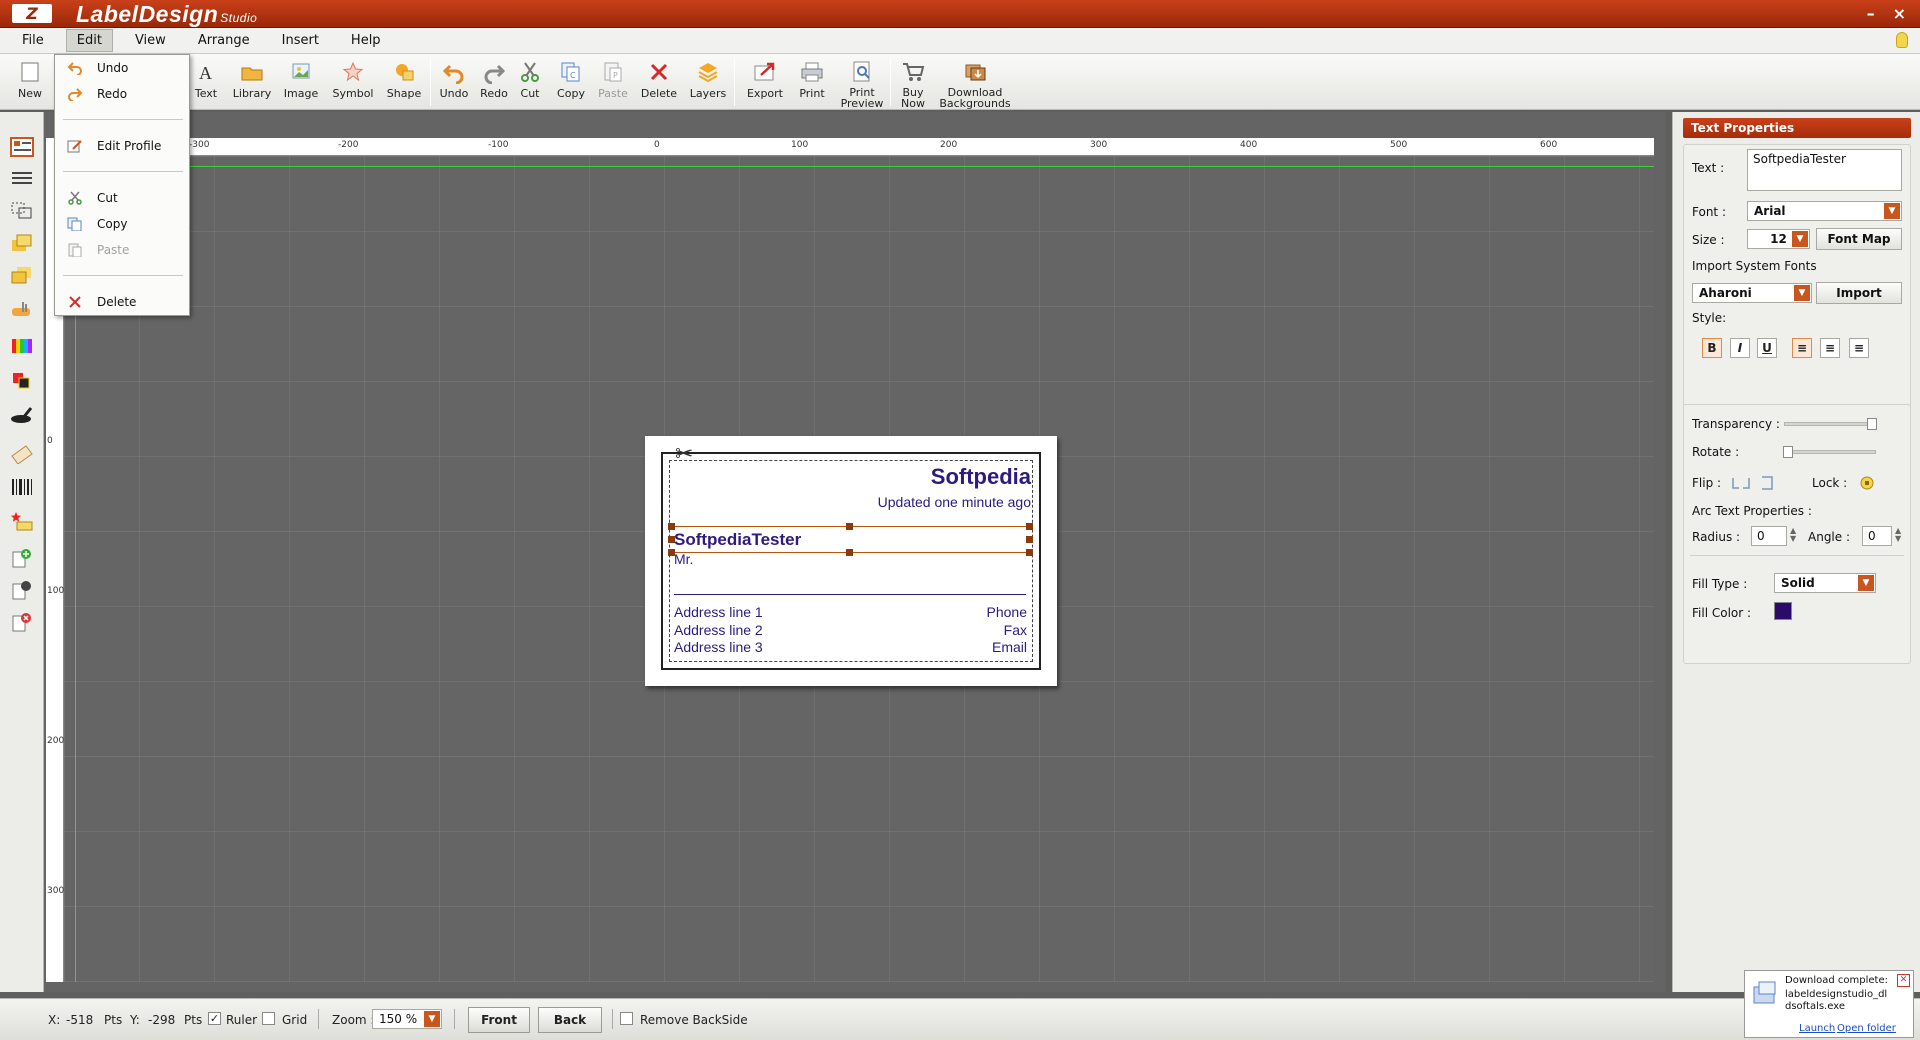 The width and height of the screenshot is (1920, 1040). I want to click on flip-horizontal-icon, so click(1741, 483).